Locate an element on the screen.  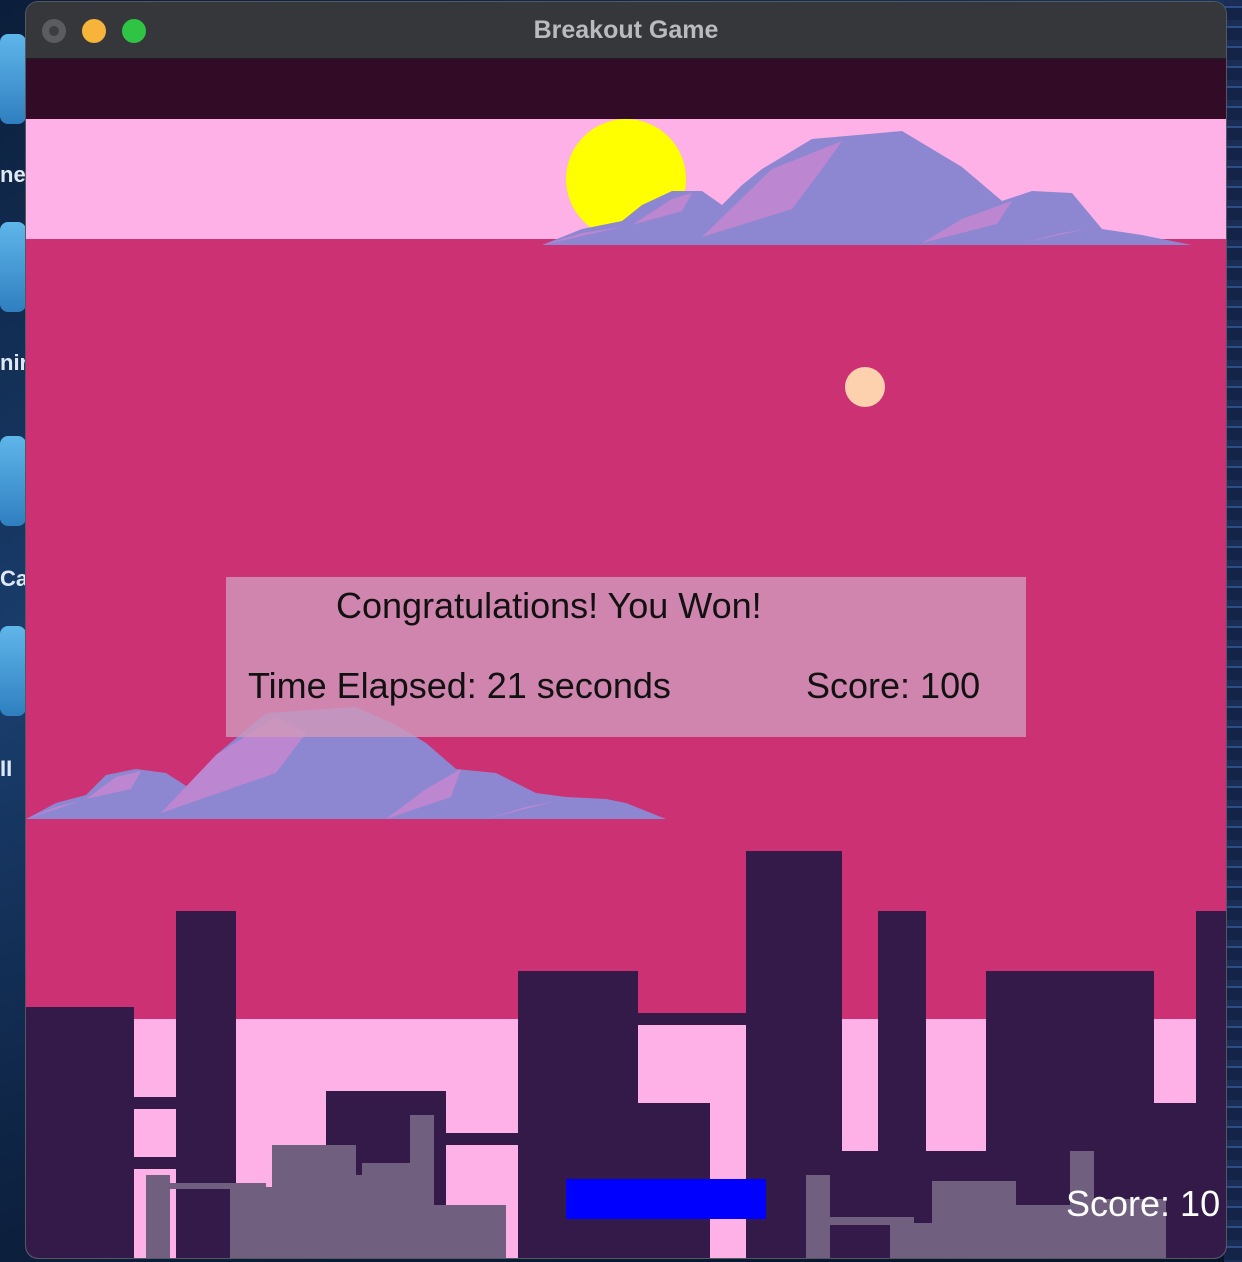
top-band is located at coordinates (626, 89).